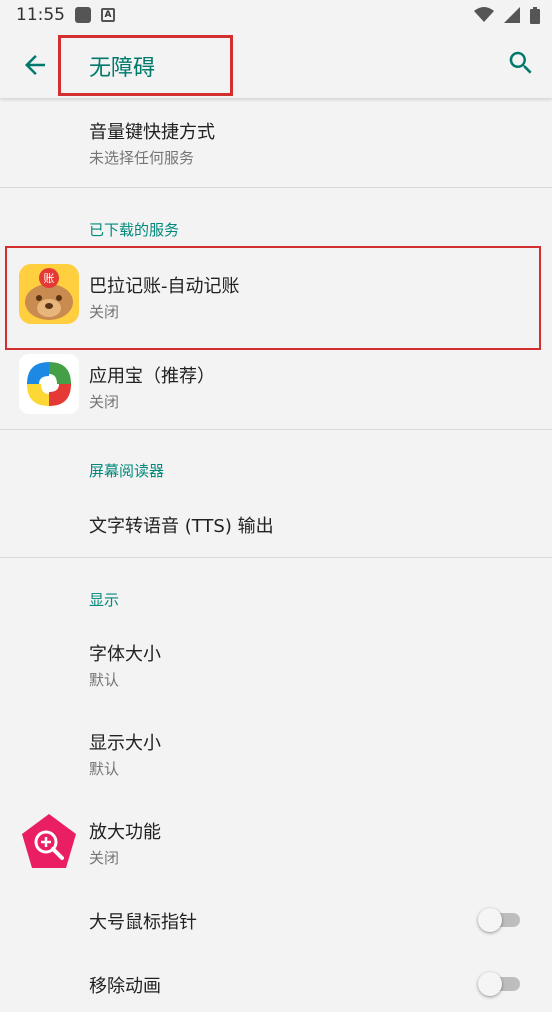  I want to click on volume-shortcut-title: 音量键快捷方式, so click(152, 132).